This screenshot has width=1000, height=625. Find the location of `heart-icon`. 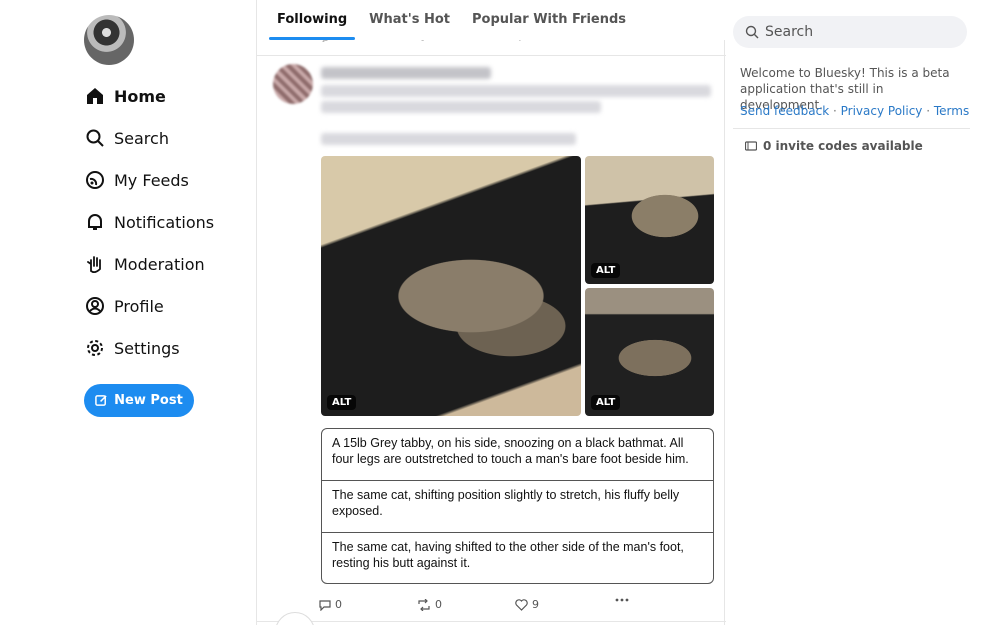

heart-icon is located at coordinates (521, 604).